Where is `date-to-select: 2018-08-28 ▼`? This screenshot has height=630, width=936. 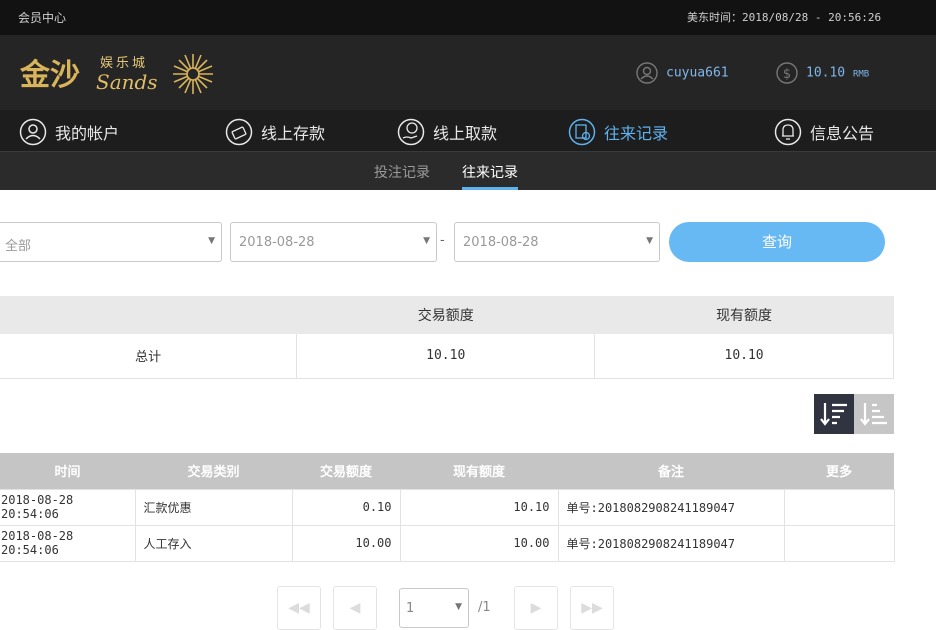
date-to-select: 2018-08-28 ▼ is located at coordinates (557, 242).